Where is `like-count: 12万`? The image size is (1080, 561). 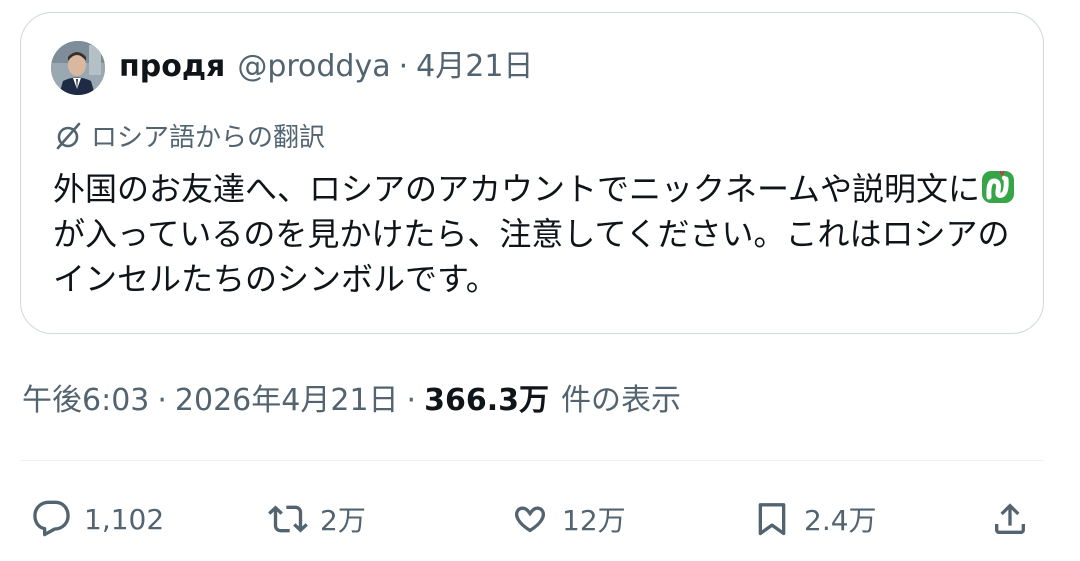
like-count: 12万 is located at coordinates (594, 520).